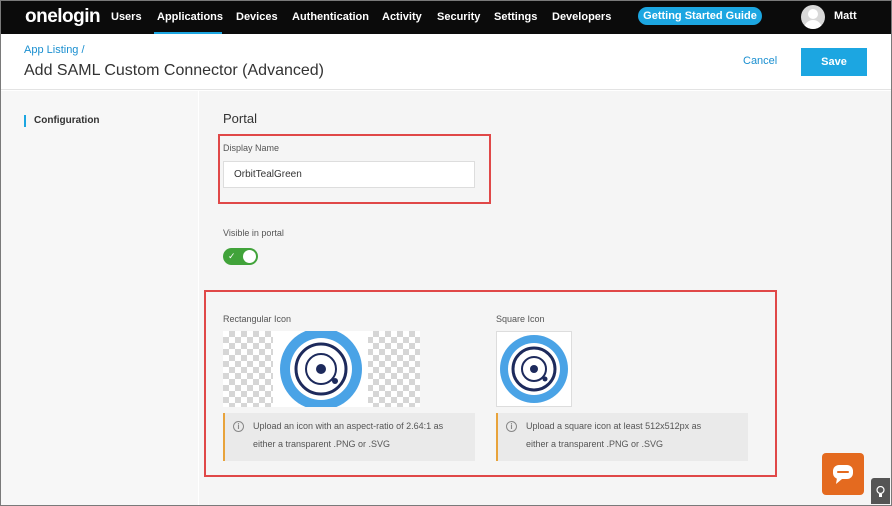 The width and height of the screenshot is (892, 506). What do you see at coordinates (515, 17) in the screenshot?
I see `nav-settings: Settings` at bounding box center [515, 17].